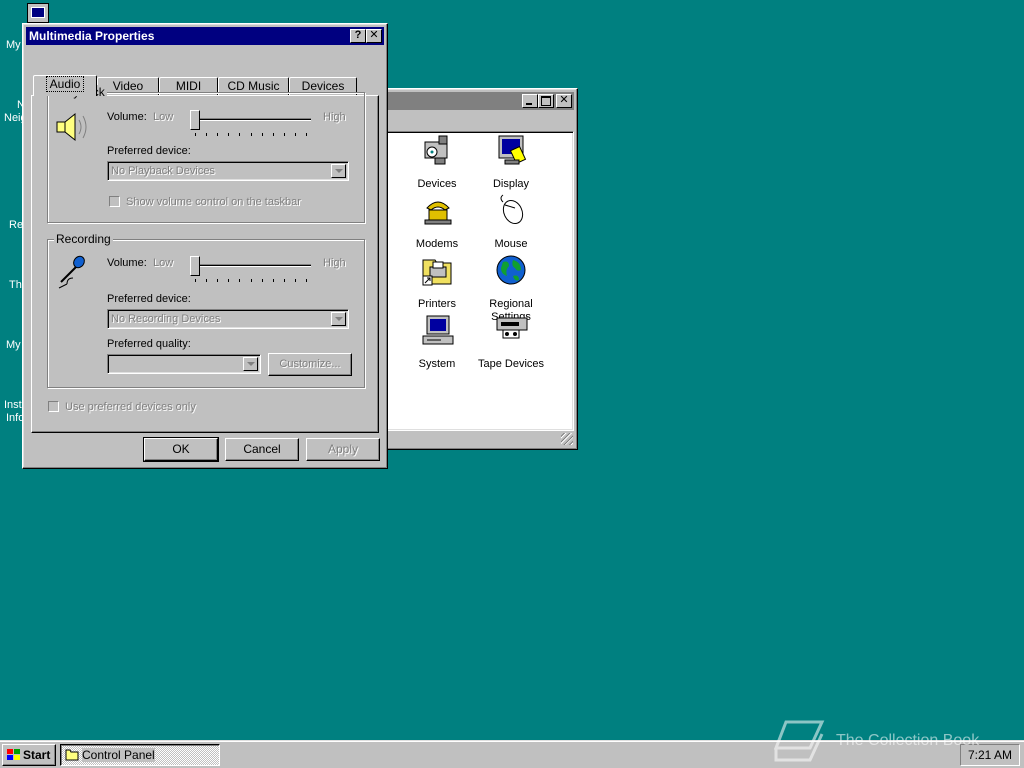  I want to click on apply-button: Apply, so click(343, 449).